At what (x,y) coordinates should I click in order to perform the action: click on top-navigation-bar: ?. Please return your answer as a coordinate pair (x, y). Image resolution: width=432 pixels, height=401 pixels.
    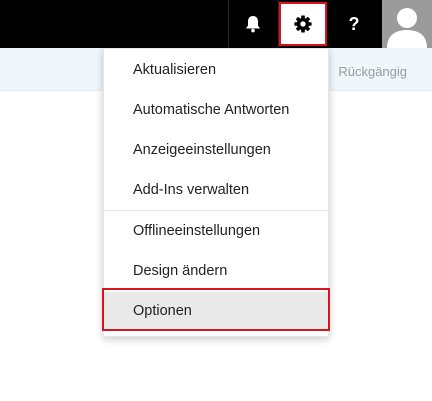
    Looking at the image, I should click on (216, 24).